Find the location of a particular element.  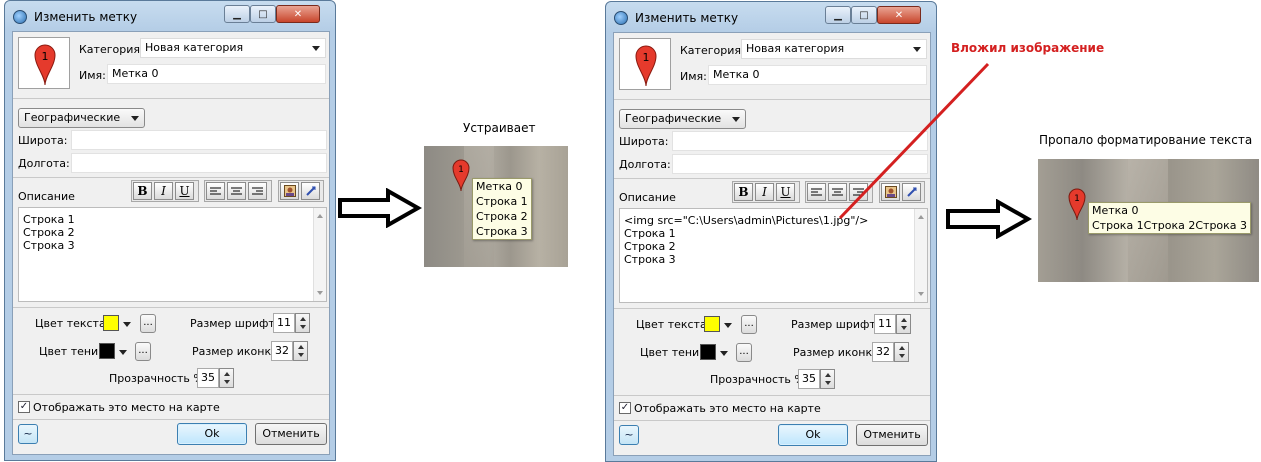

tooltip-line: Строка 3 is located at coordinates (502, 231).